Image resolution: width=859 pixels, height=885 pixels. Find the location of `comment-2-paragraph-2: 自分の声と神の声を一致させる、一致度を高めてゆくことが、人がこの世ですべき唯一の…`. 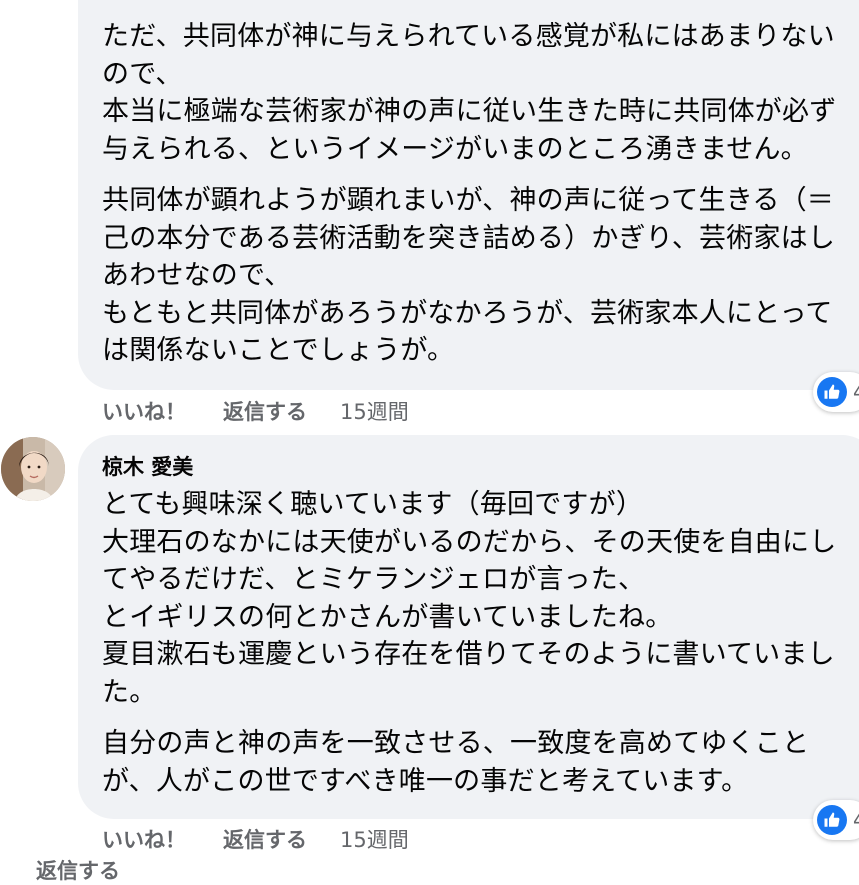

comment-2-paragraph-2: 自分の声と神の声を一致させる、一致度を高めてゆくことが、人がこの世ですべき唯一の… is located at coordinates (456, 762).